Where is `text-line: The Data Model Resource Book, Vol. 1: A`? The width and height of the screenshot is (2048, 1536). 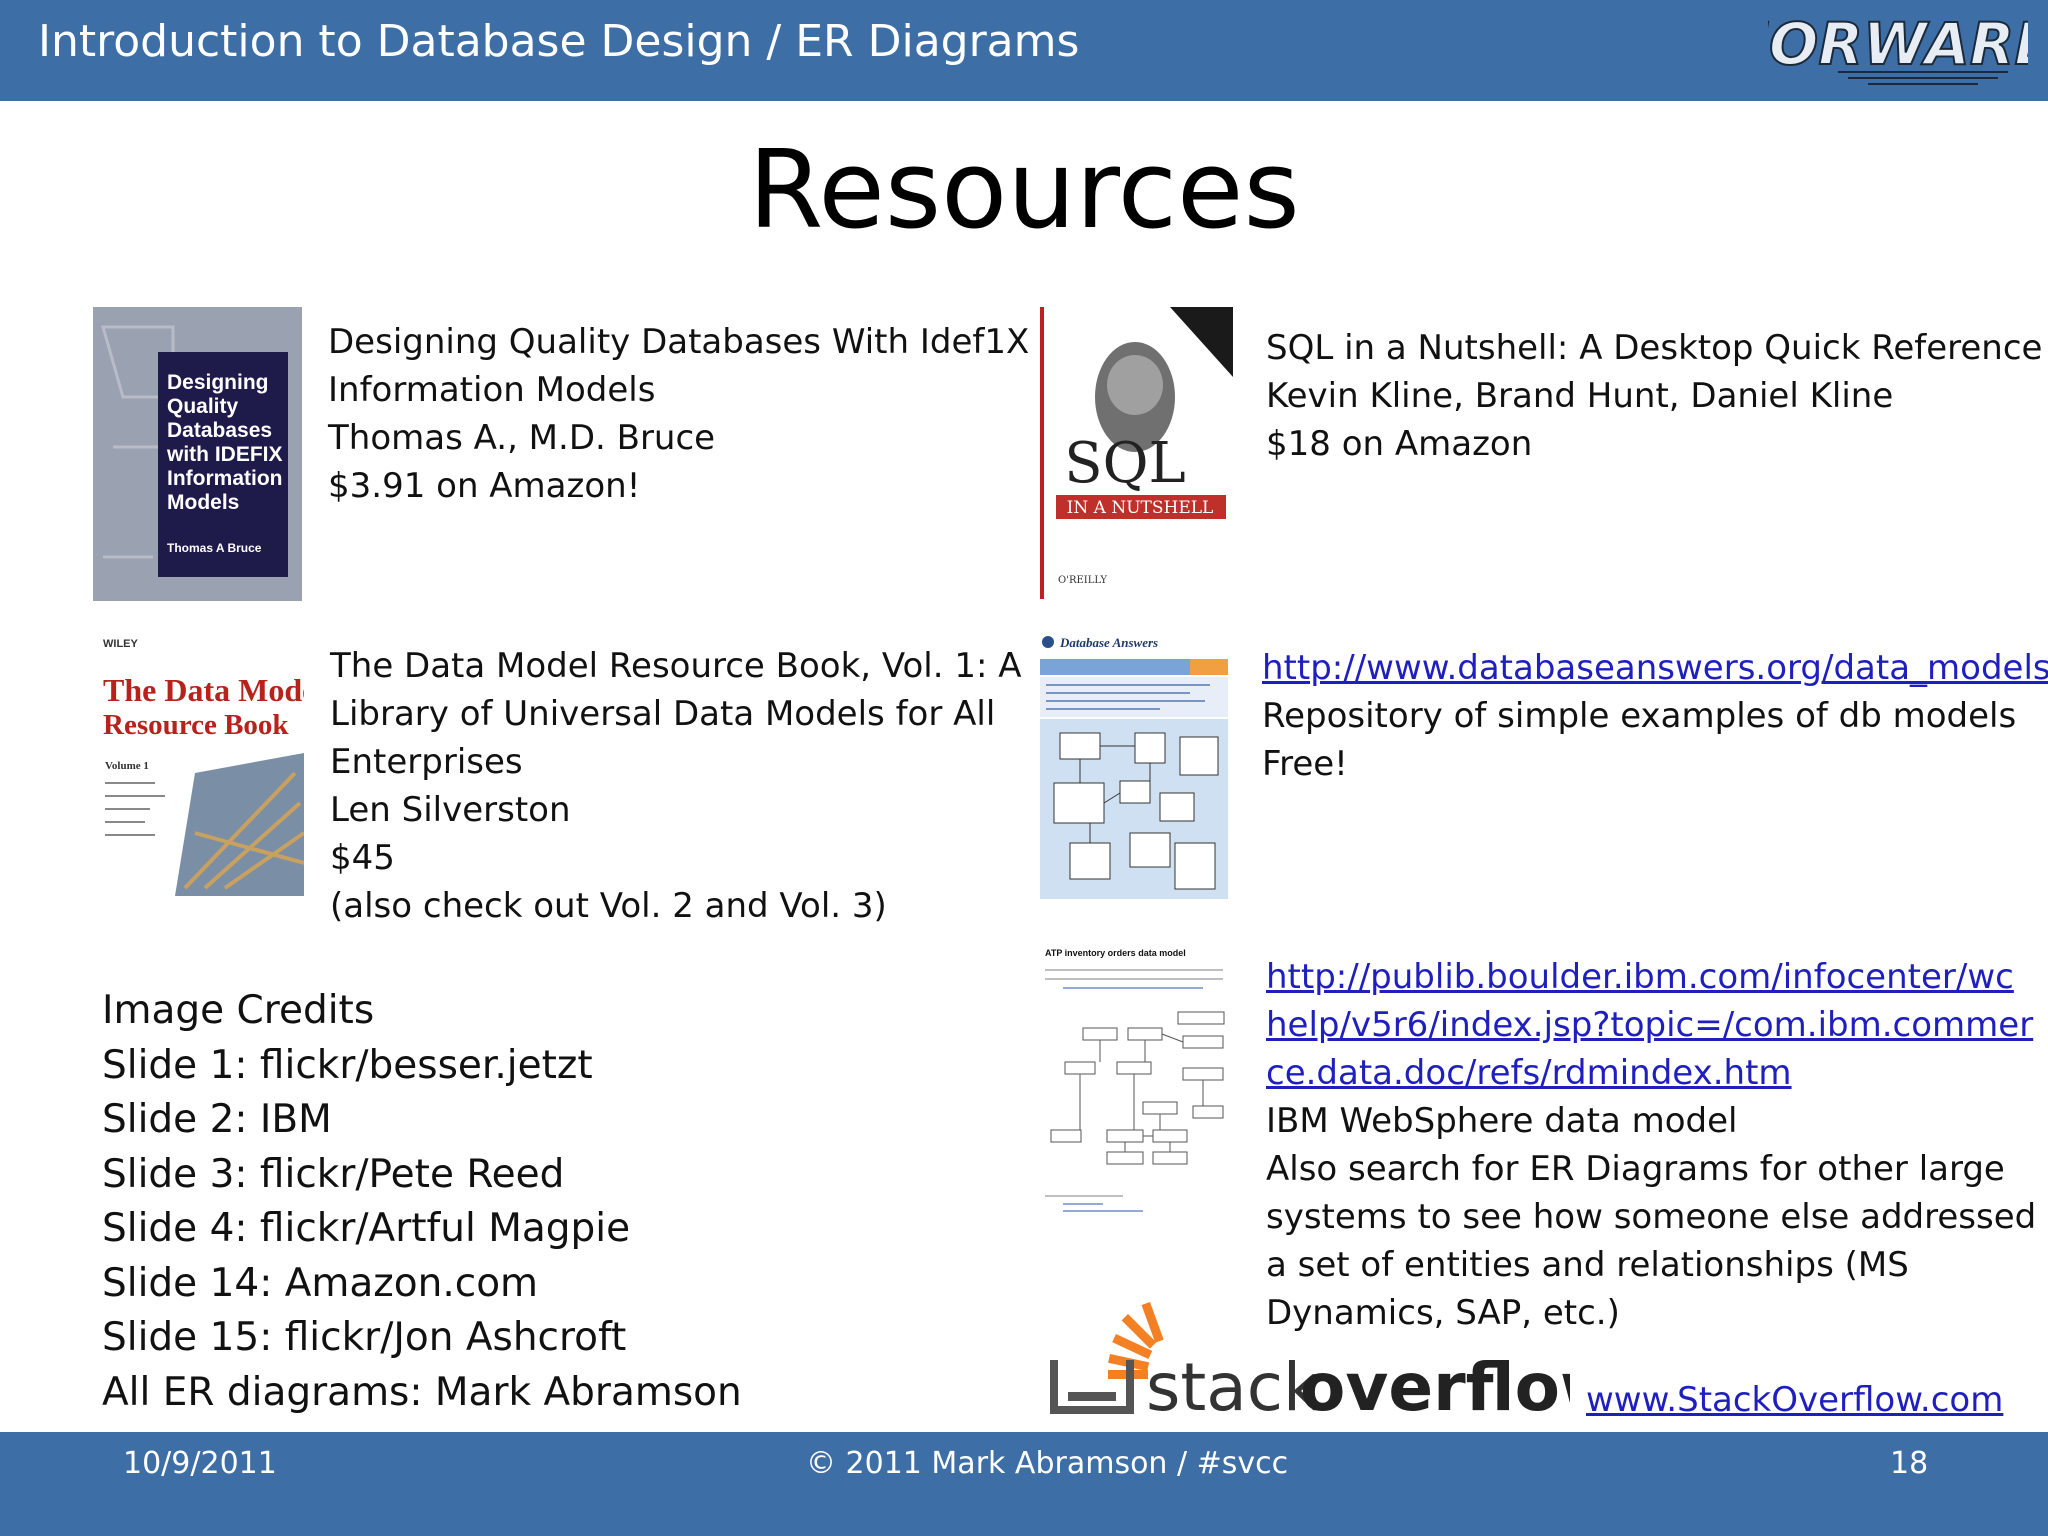 text-line: The Data Model Resource Book, Vol. 1: A is located at coordinates (676, 666).